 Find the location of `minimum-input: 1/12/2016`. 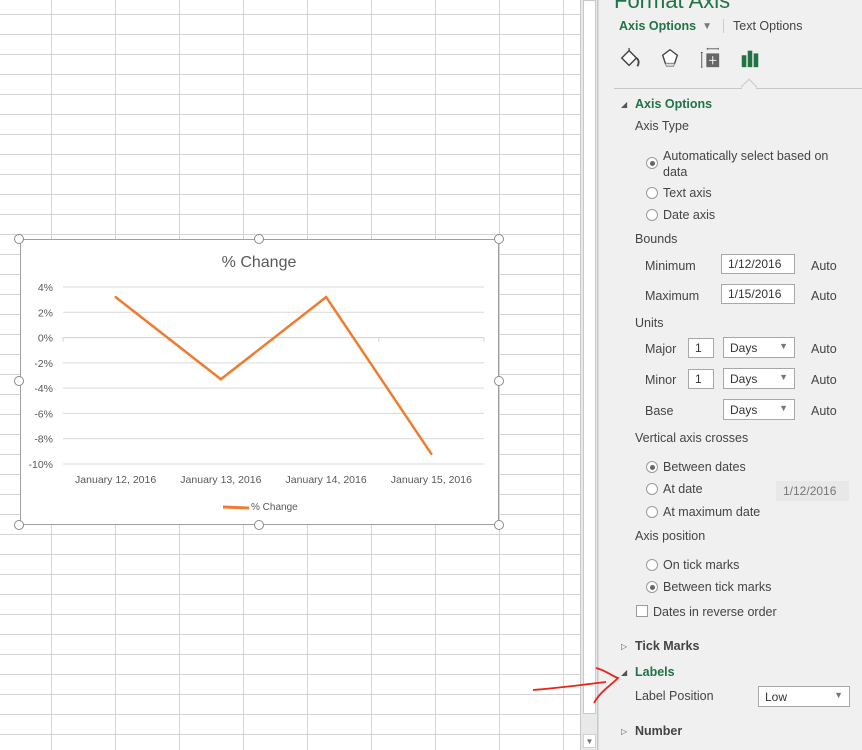

minimum-input: 1/12/2016 is located at coordinates (758, 264).